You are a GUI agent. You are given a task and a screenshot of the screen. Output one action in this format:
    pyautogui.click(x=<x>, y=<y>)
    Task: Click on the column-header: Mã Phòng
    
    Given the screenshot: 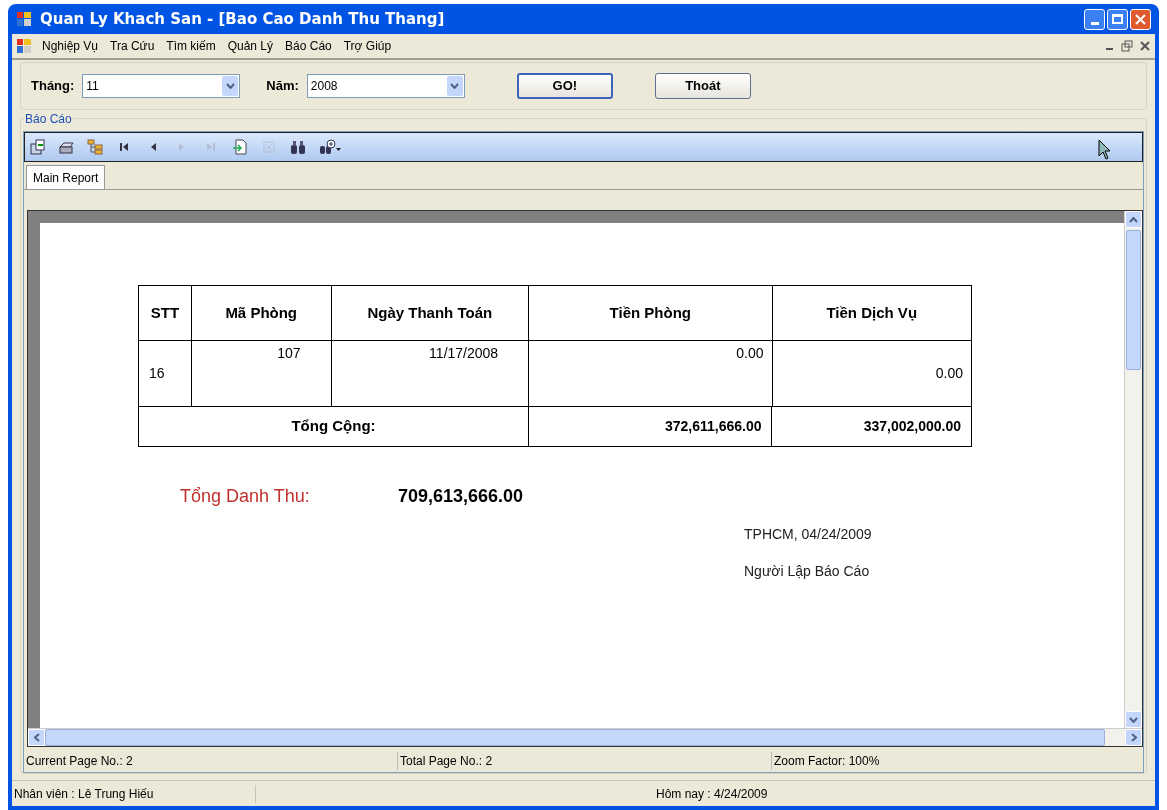 What is the action you would take?
    pyautogui.click(x=260, y=313)
    